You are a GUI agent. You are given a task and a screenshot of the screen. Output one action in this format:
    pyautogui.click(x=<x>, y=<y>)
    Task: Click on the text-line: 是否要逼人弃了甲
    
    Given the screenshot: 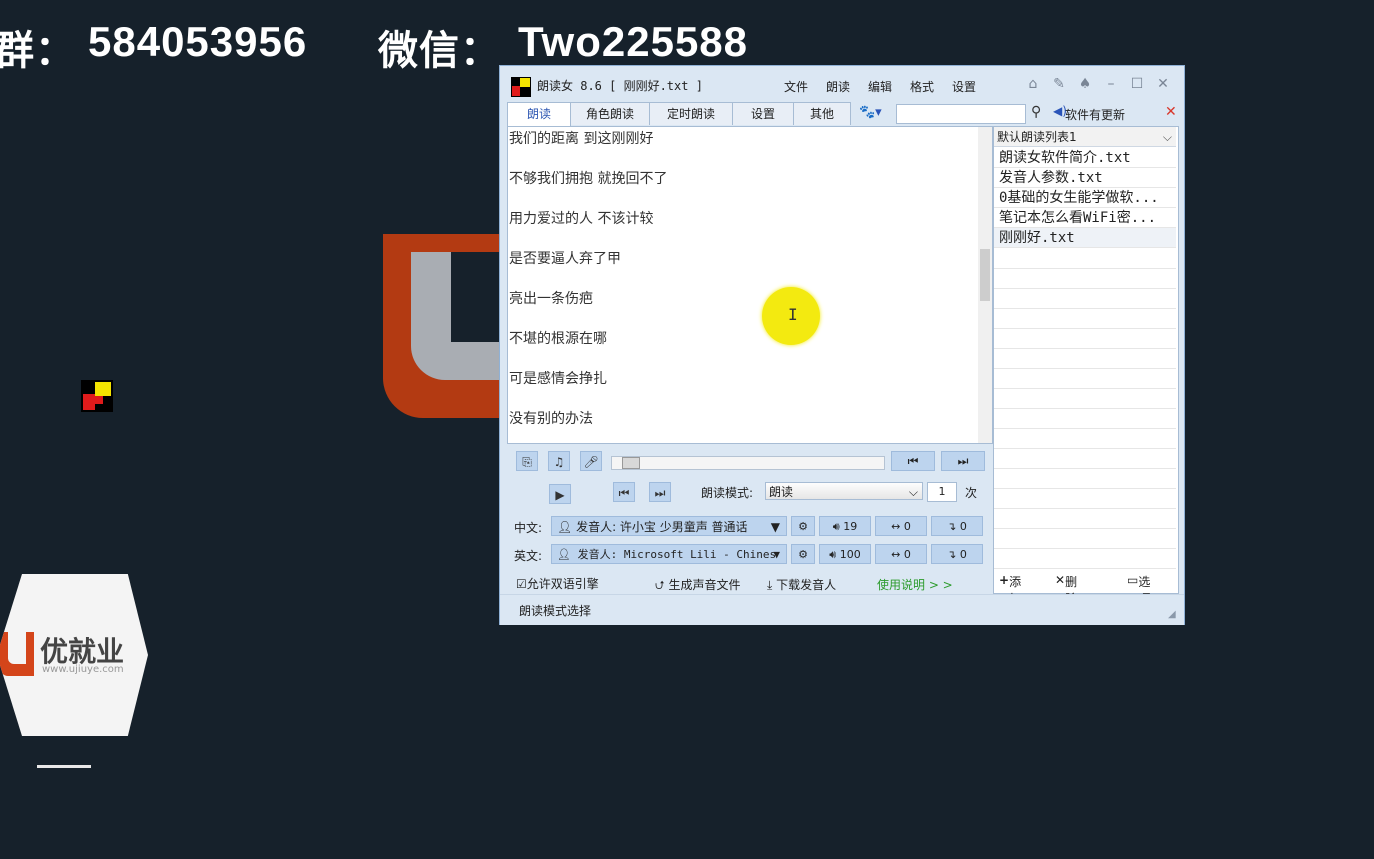 What is the action you would take?
    pyautogui.click(x=565, y=259)
    